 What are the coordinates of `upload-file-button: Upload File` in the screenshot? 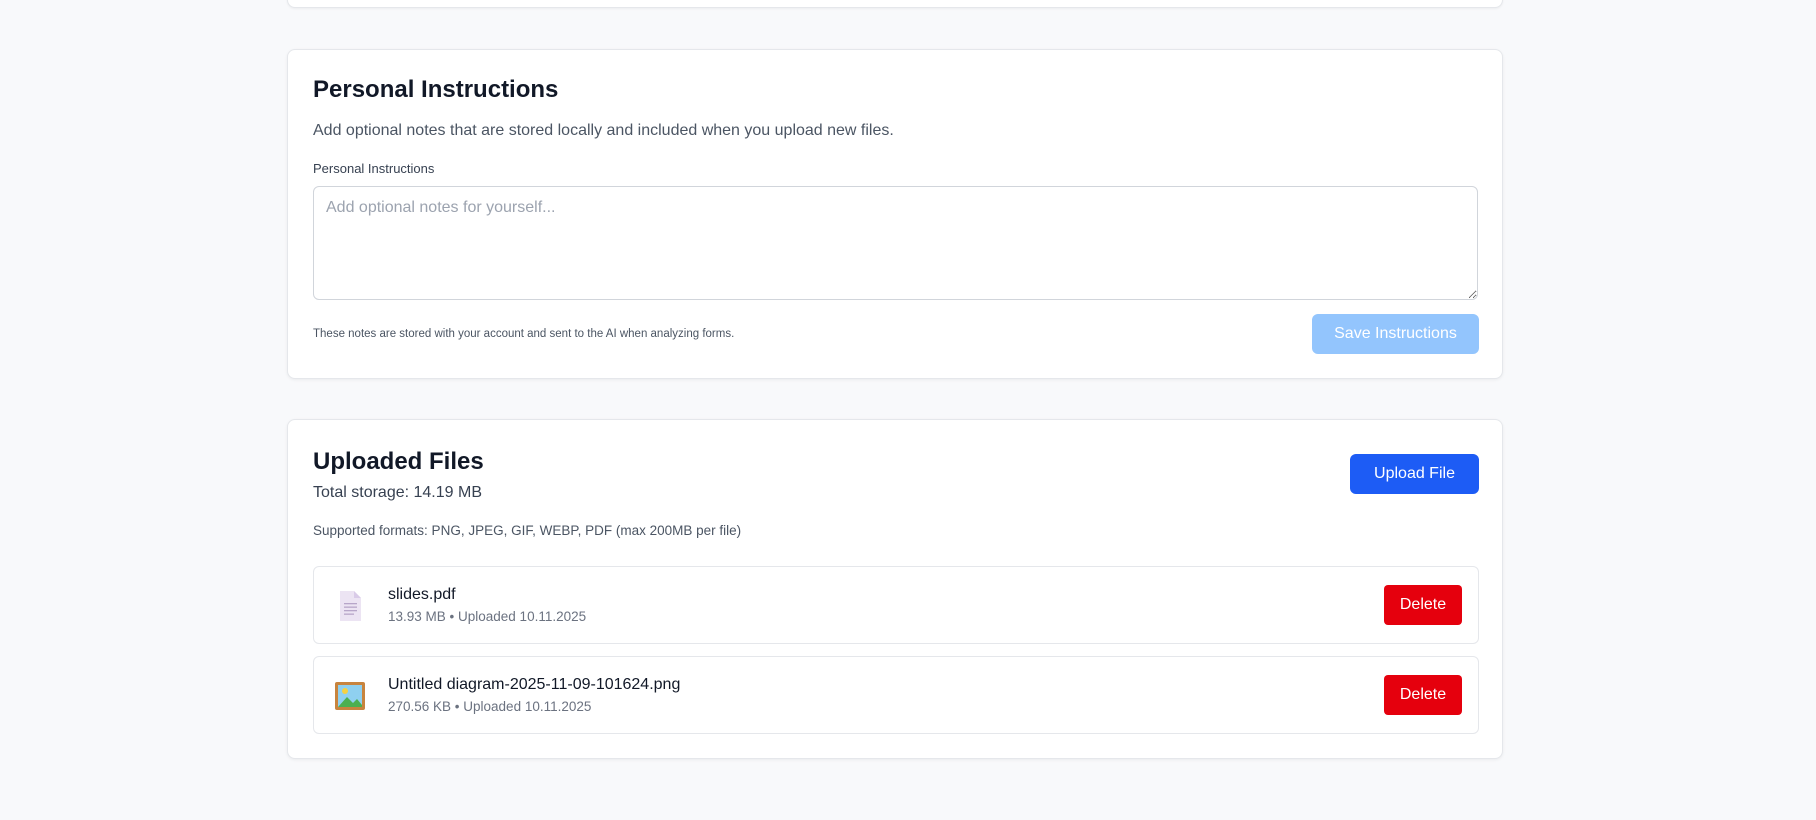 It's located at (1414, 474).